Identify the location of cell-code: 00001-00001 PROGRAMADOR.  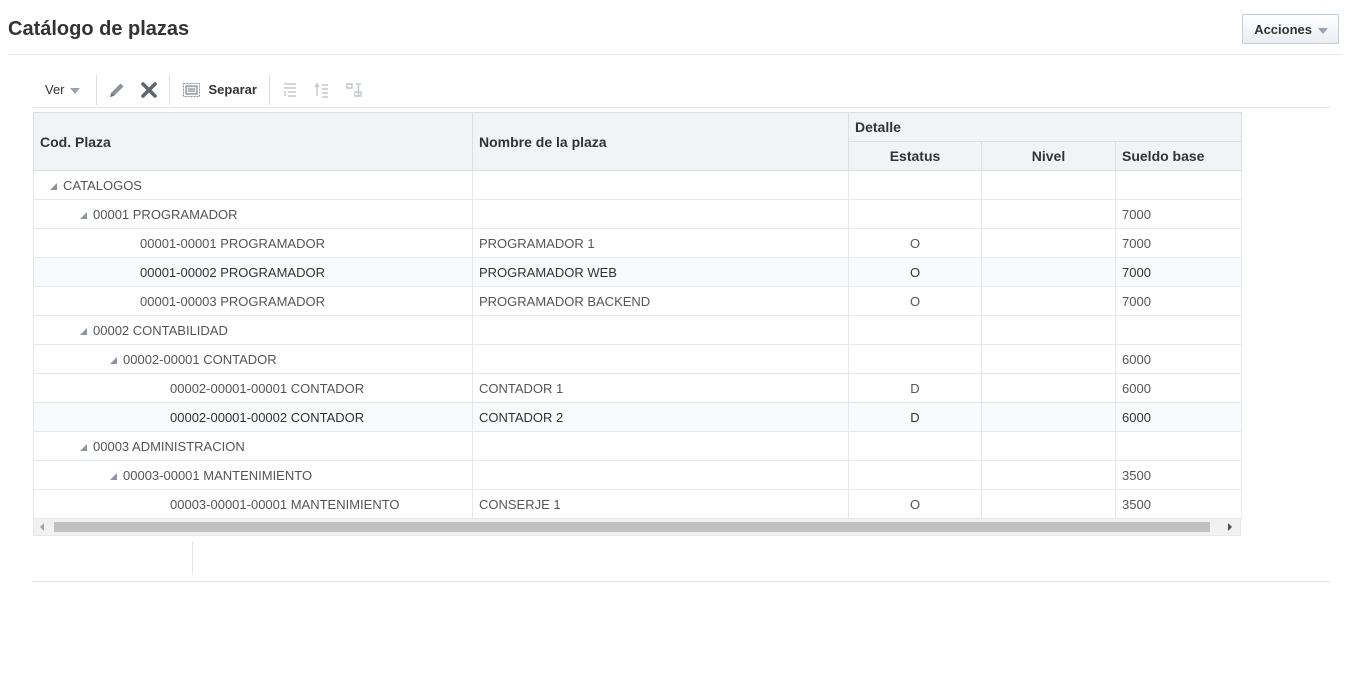
(253, 243).